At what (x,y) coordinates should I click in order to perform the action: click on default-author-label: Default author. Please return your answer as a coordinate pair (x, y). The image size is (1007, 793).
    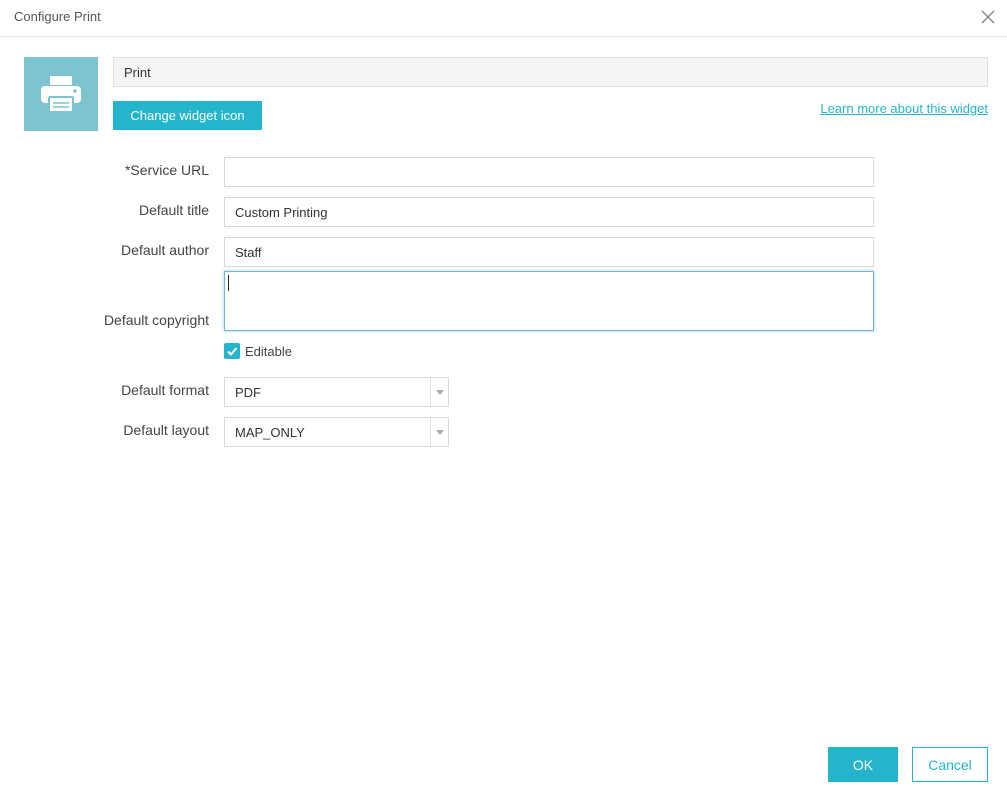
    Looking at the image, I should click on (165, 250).